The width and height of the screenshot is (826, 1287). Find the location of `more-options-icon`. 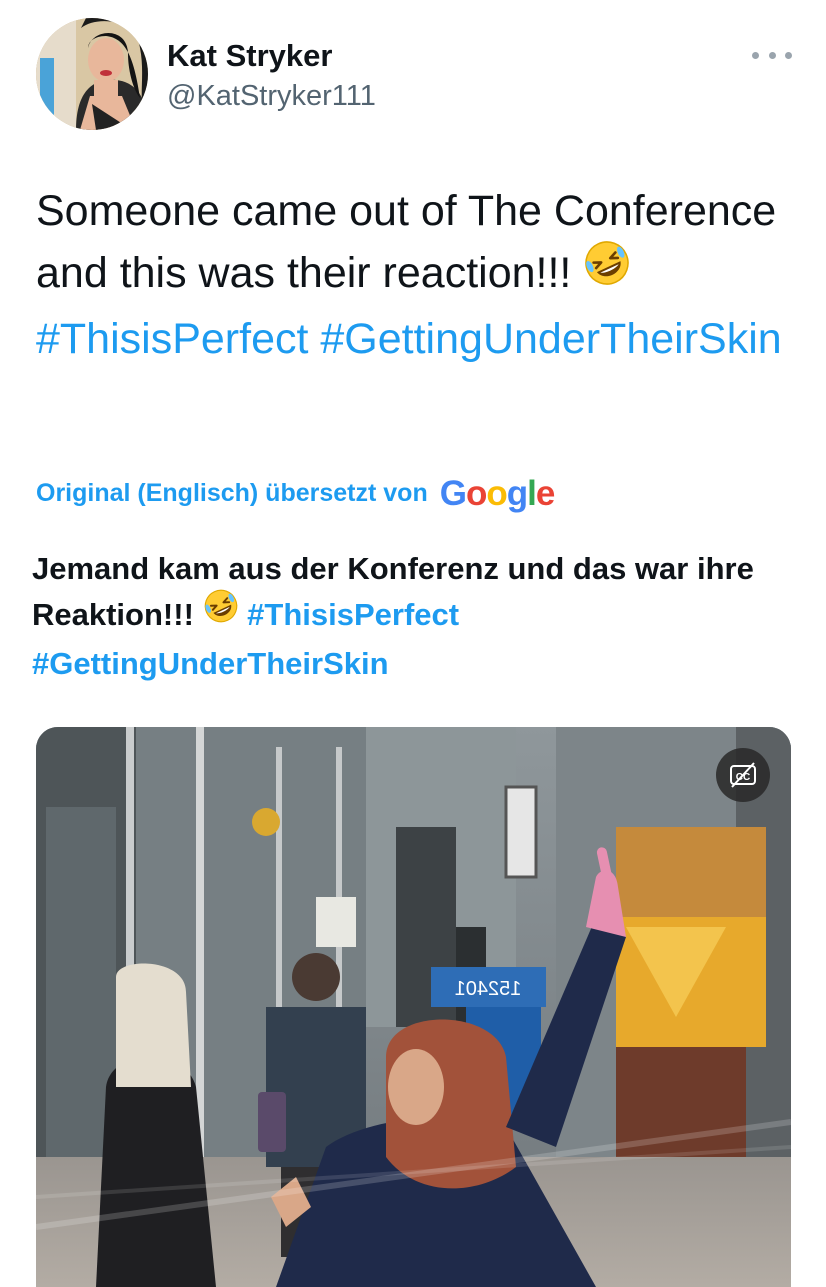

more-options-icon is located at coordinates (772, 55).